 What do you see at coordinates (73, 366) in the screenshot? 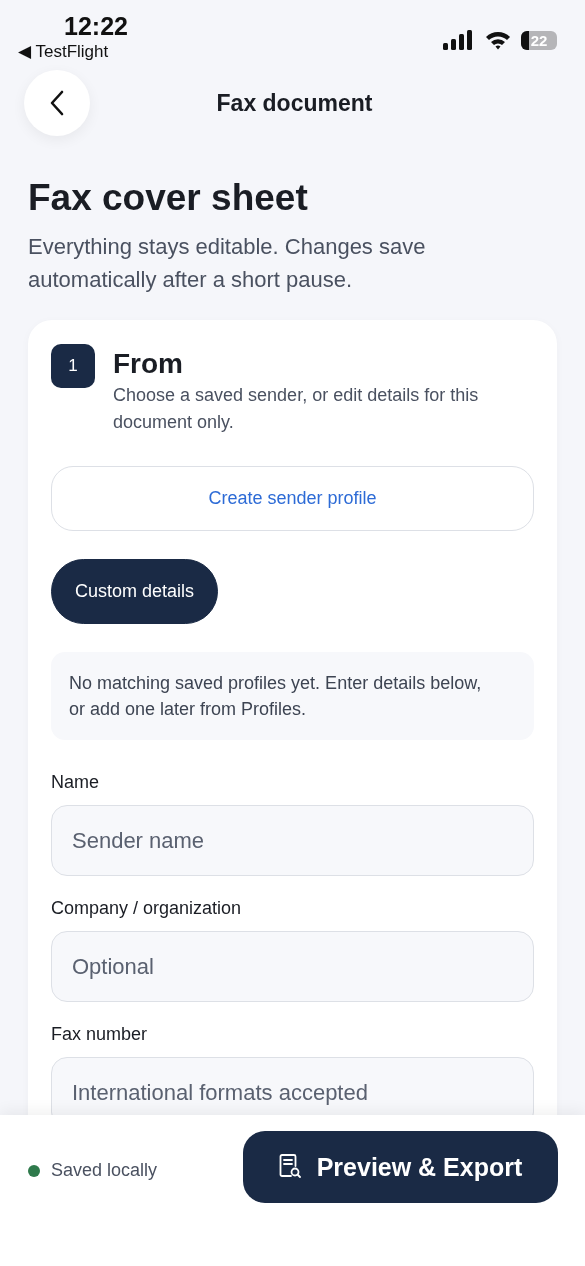
I see `step-badge: 1` at bounding box center [73, 366].